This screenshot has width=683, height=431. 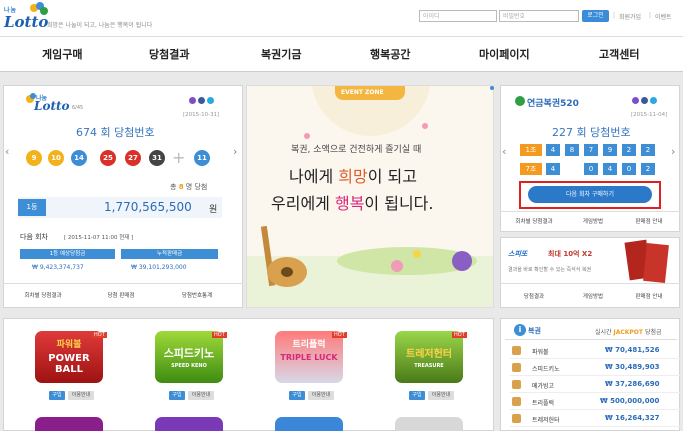 What do you see at coordinates (619, 54) in the screenshot?
I see `nav-customer-center: 고객센터` at bounding box center [619, 54].